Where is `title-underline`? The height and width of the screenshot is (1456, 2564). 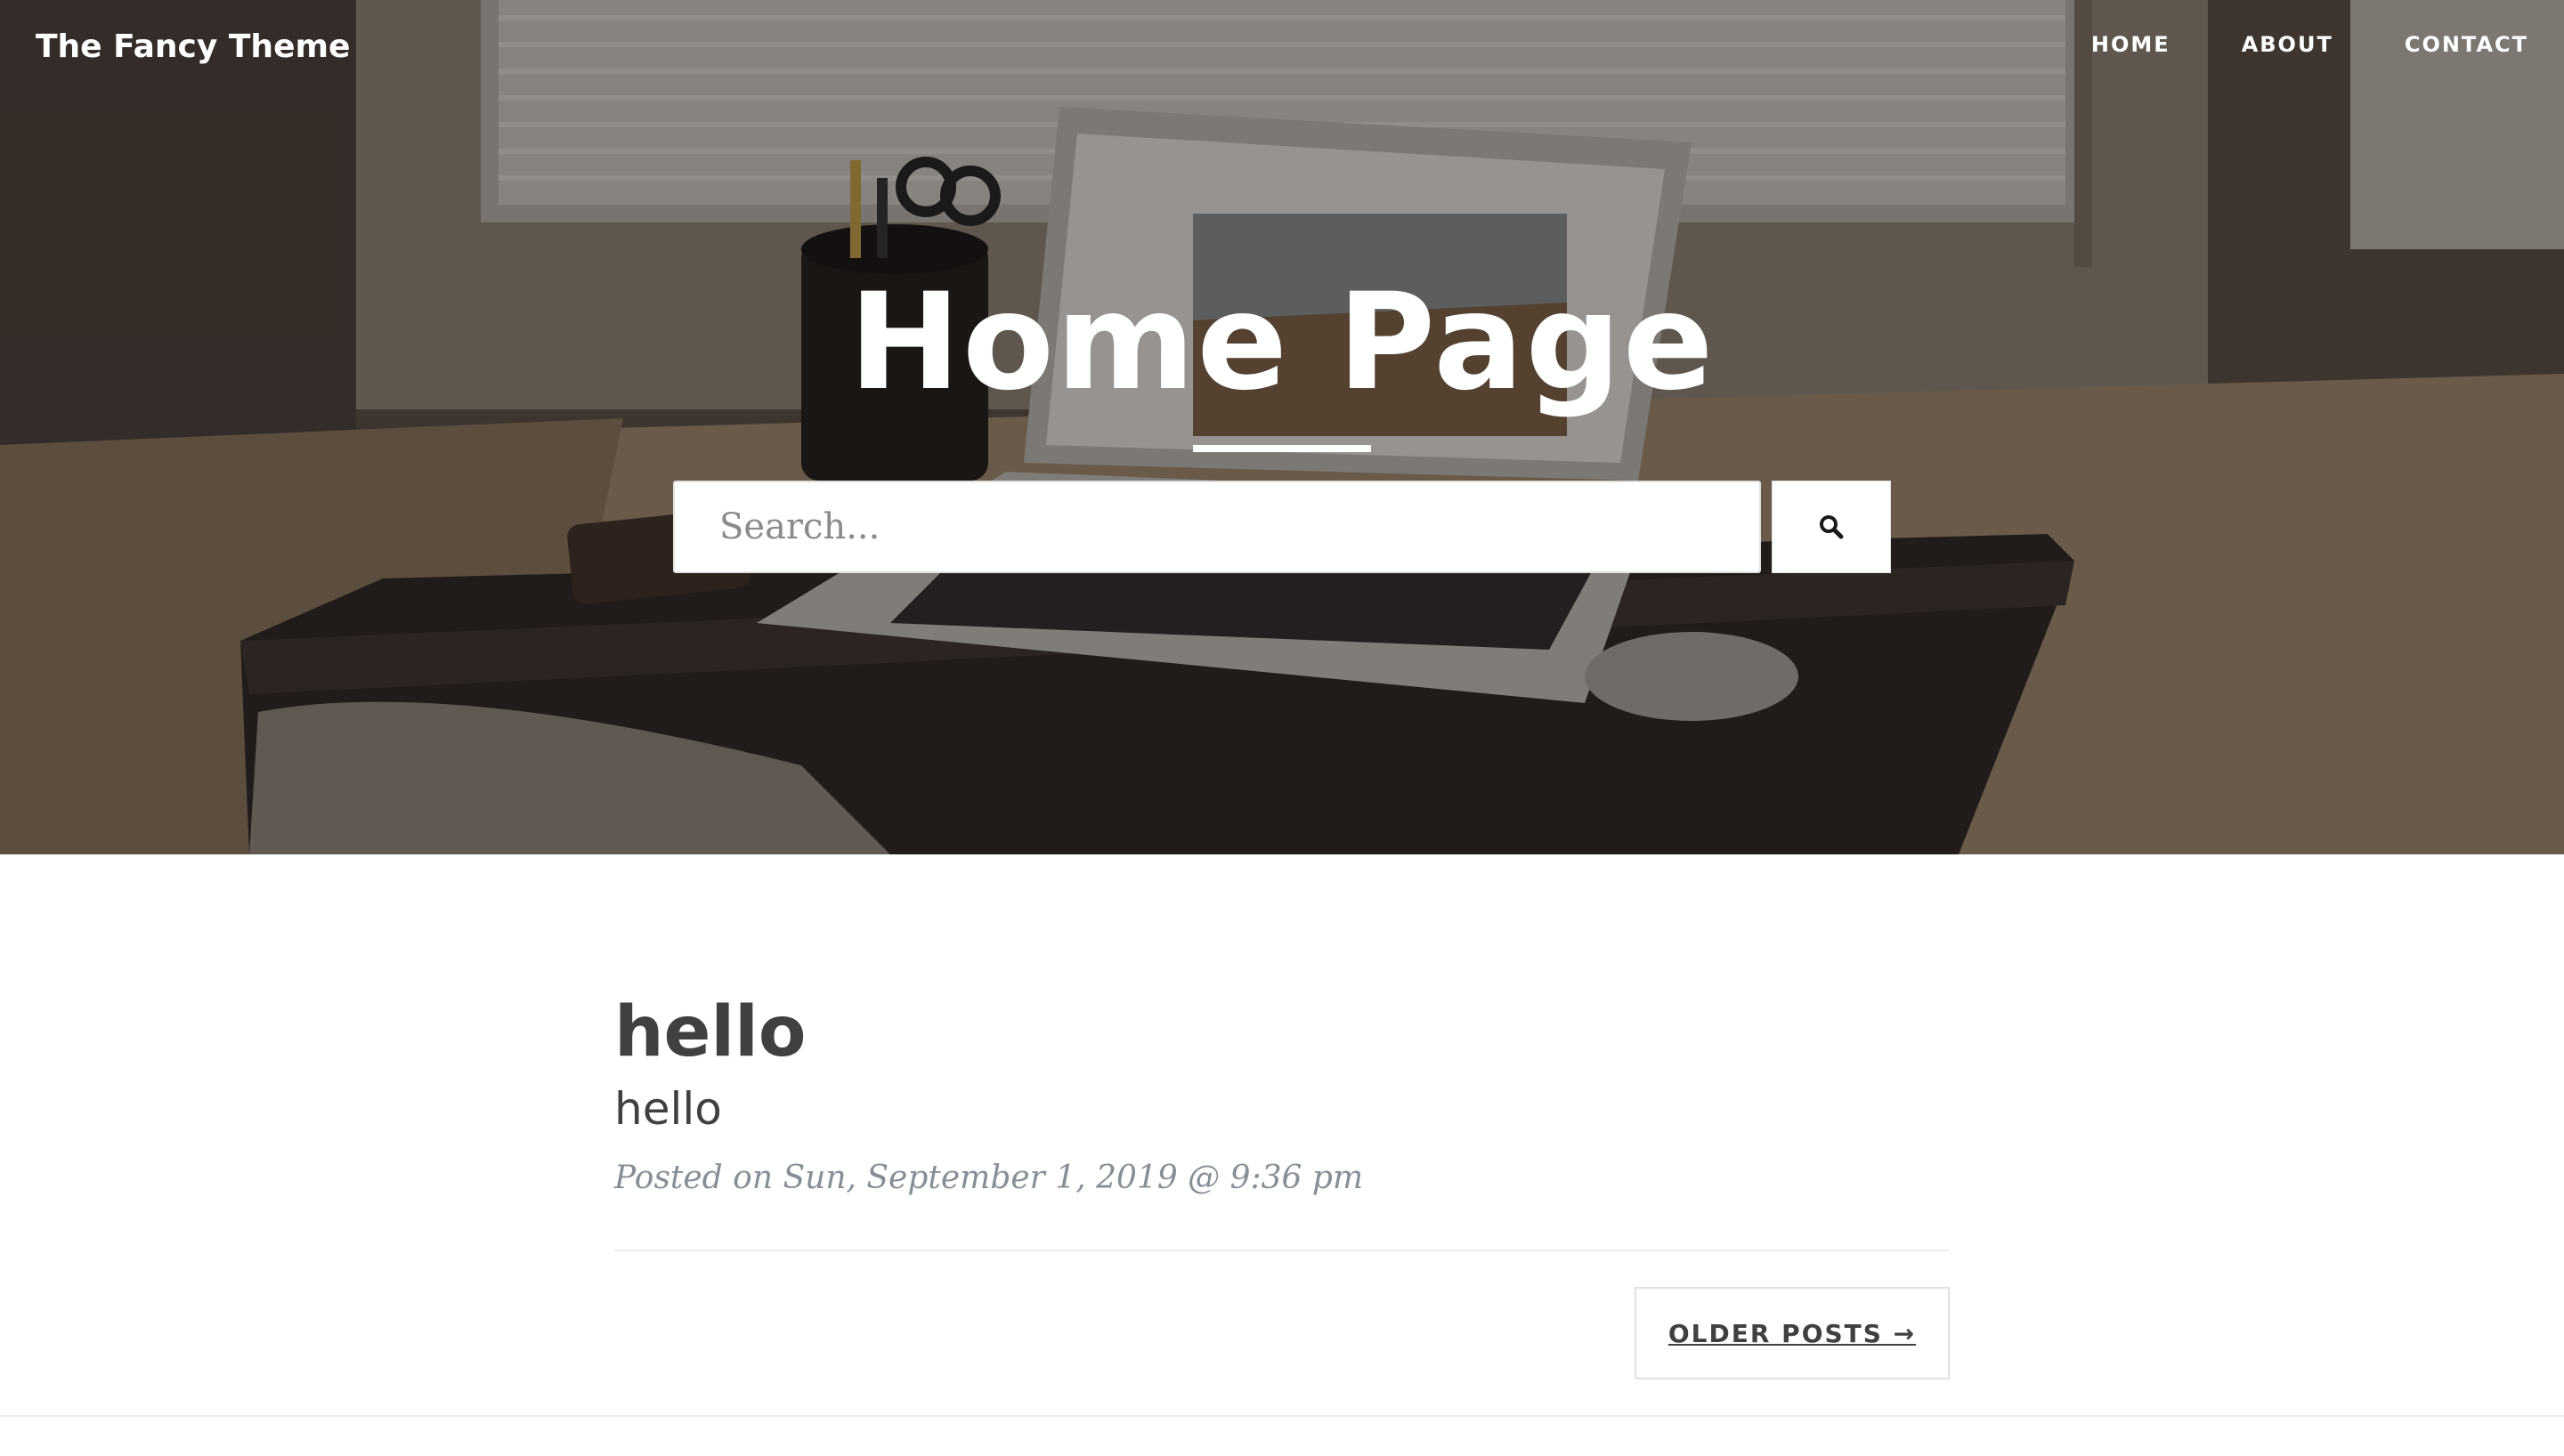 title-underline is located at coordinates (1282, 448).